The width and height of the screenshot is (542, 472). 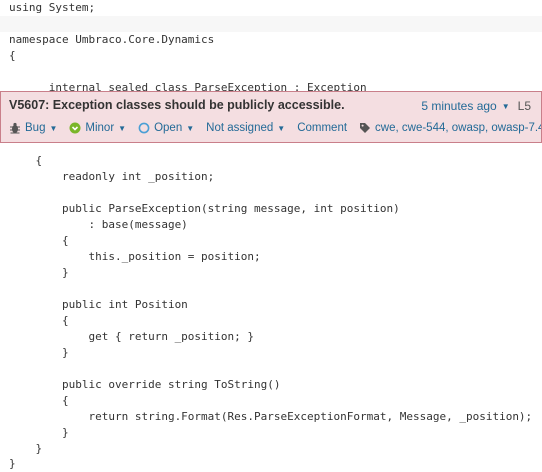 I want to click on issue-severity-dropdown: Minor ▼, so click(x=97, y=128).